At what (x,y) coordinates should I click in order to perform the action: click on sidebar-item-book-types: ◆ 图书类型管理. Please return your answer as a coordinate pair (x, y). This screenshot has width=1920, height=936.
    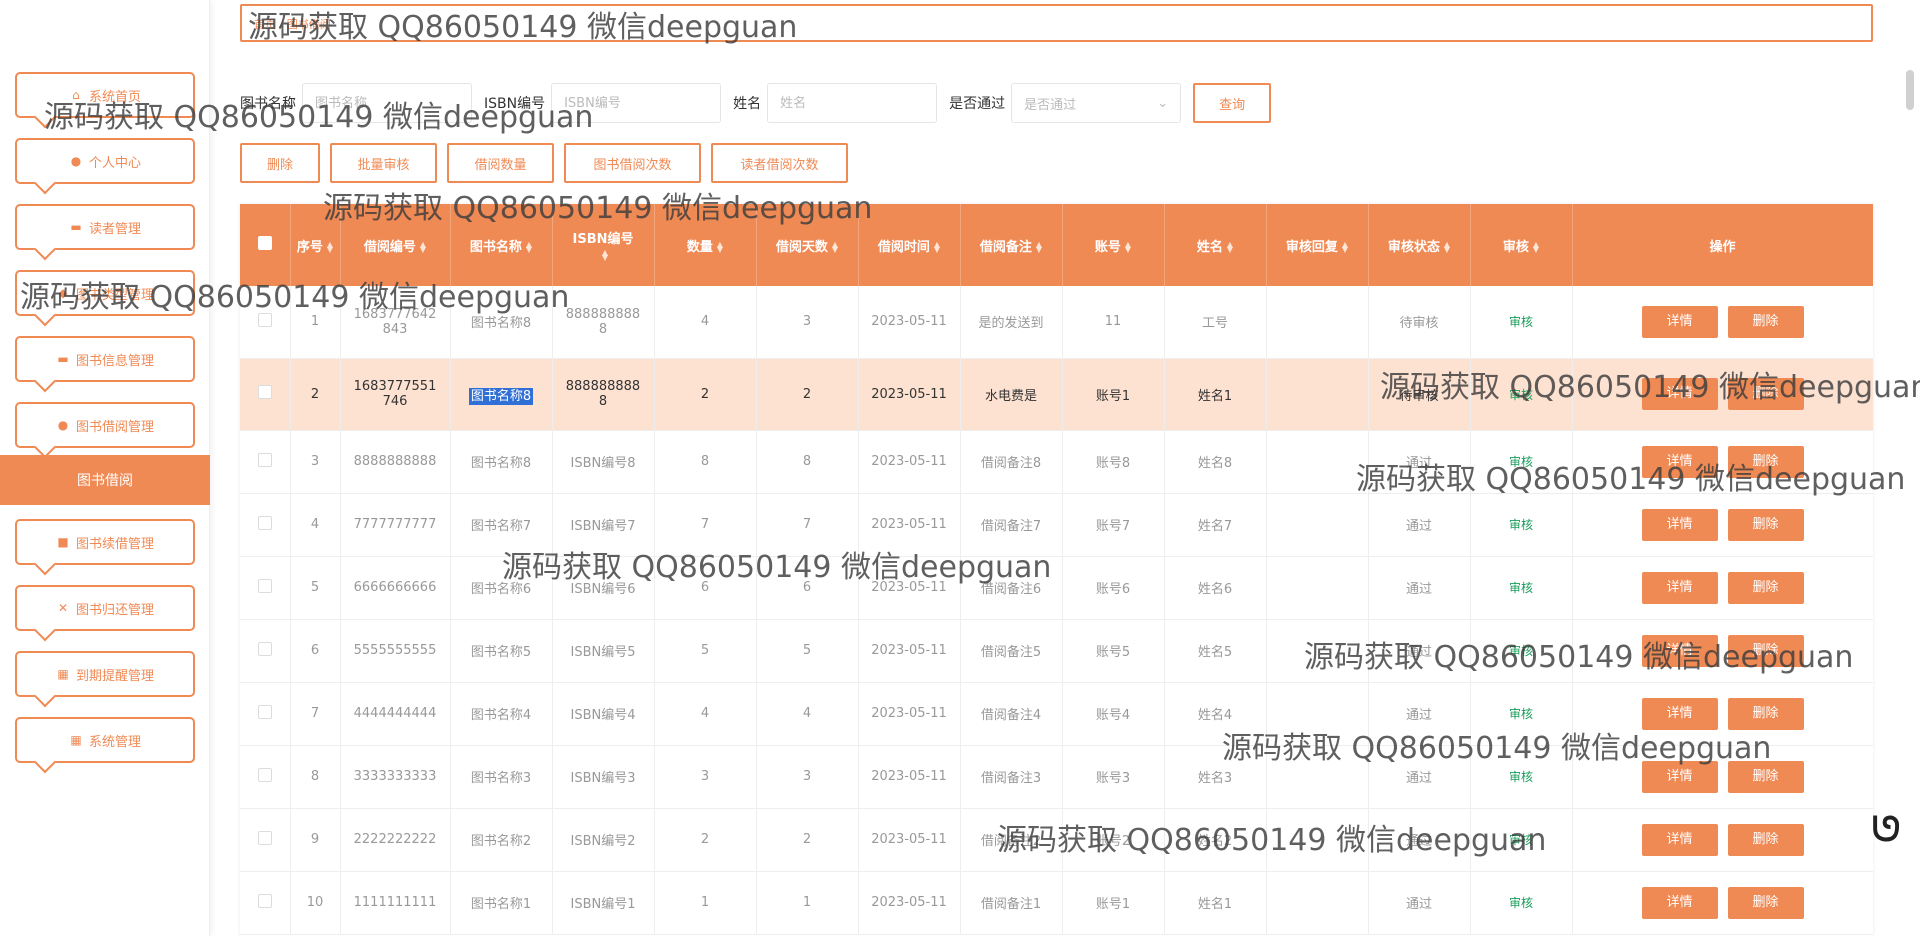
    Looking at the image, I should click on (105, 293).